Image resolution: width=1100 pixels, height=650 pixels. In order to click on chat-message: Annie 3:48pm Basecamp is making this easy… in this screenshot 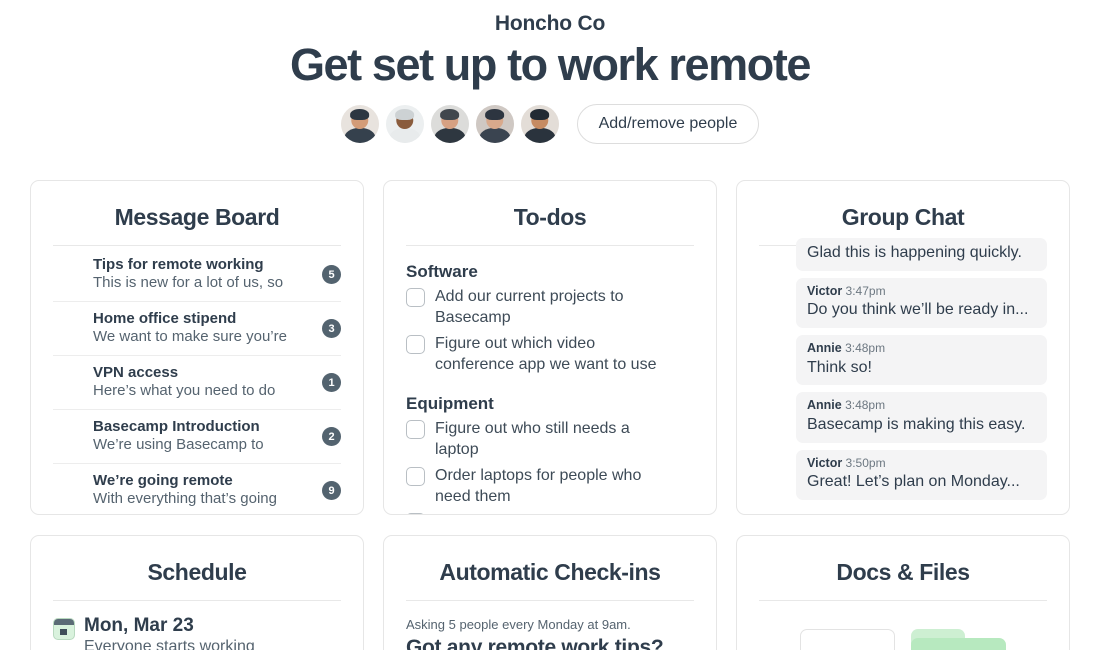, I will do `click(903, 417)`.